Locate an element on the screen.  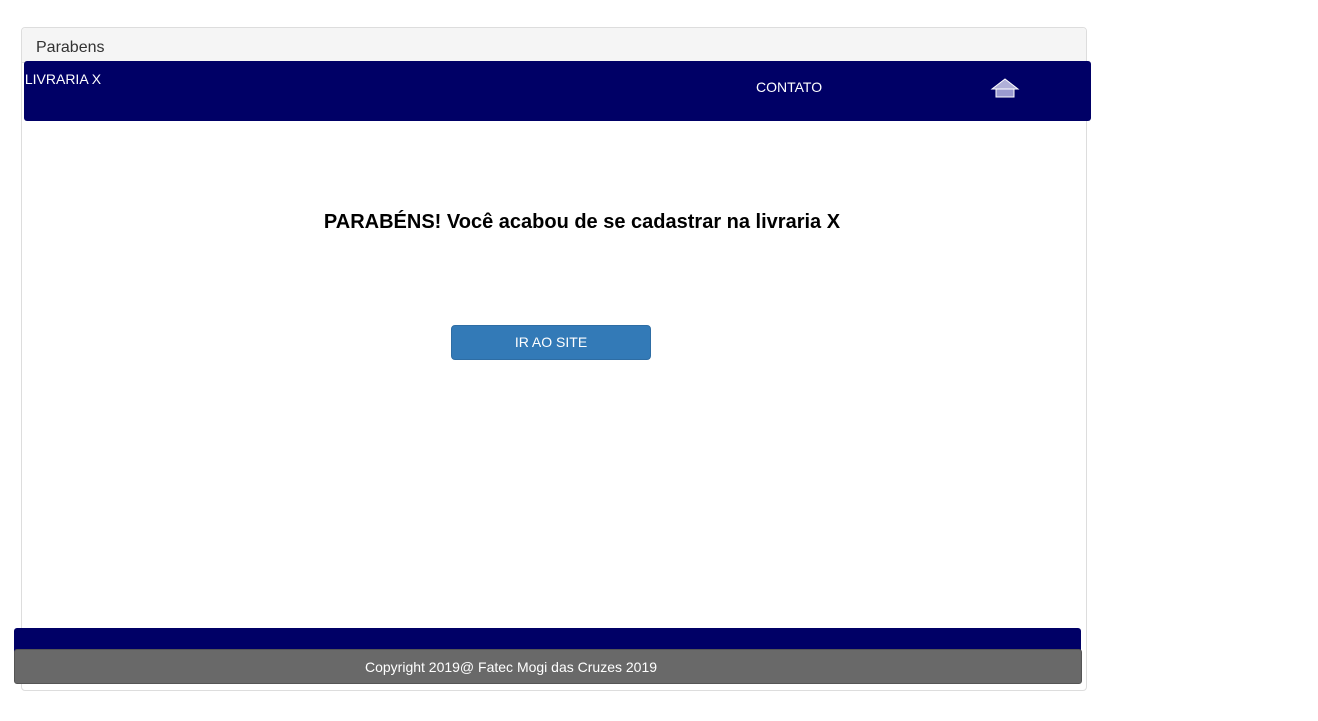
panel-title: Parabens is located at coordinates (70, 47).